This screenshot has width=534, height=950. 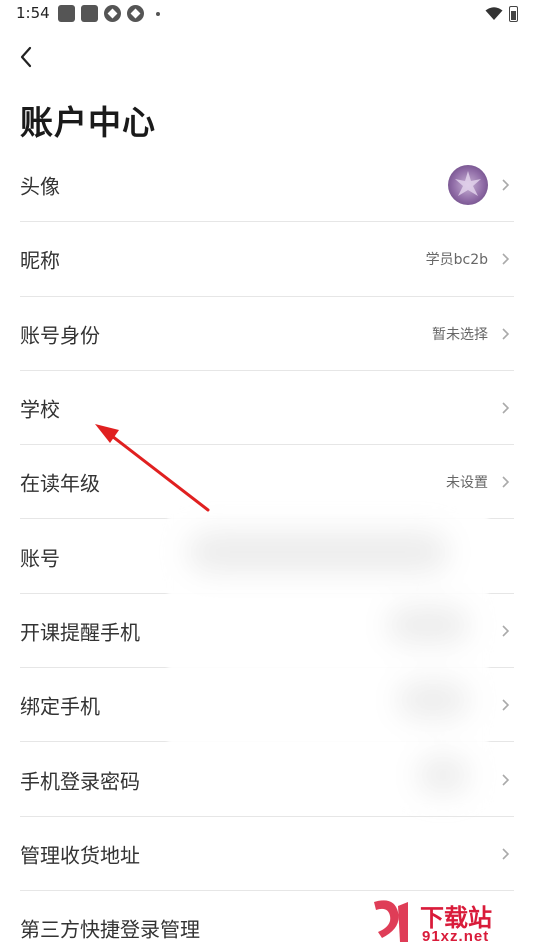 I want to click on row-label: 第三方快捷登录管理, so click(x=110, y=929).